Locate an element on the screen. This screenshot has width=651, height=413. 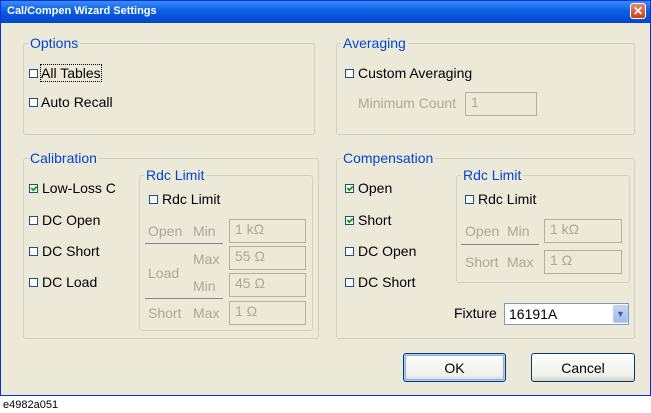
comp-dc-open-checkbox is located at coordinates (349, 251).